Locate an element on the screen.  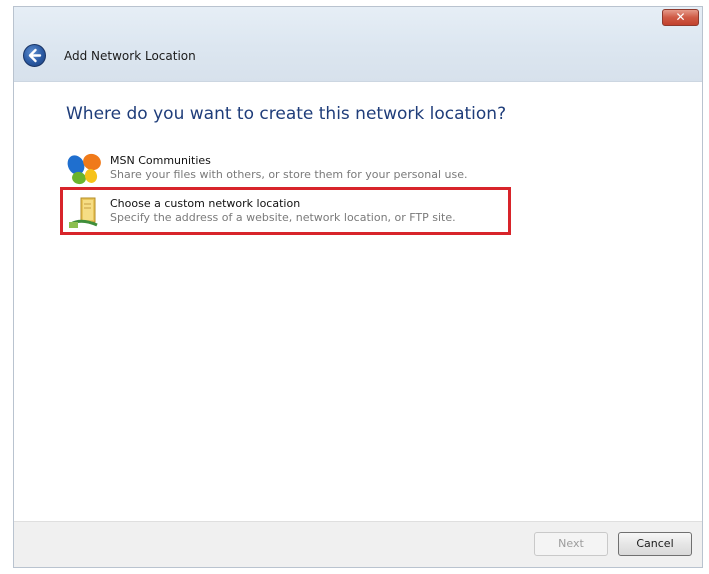
network-folder-icon is located at coordinates (83, 212).